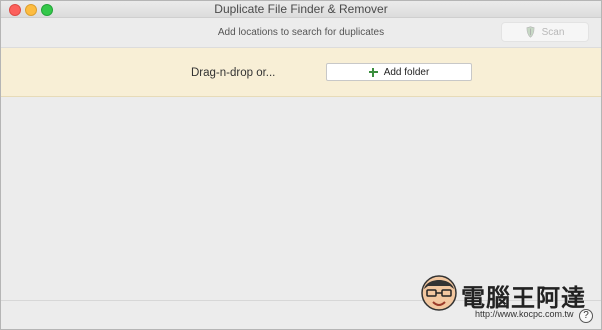 The width and height of the screenshot is (602, 330). I want to click on plus-icon, so click(373, 72).